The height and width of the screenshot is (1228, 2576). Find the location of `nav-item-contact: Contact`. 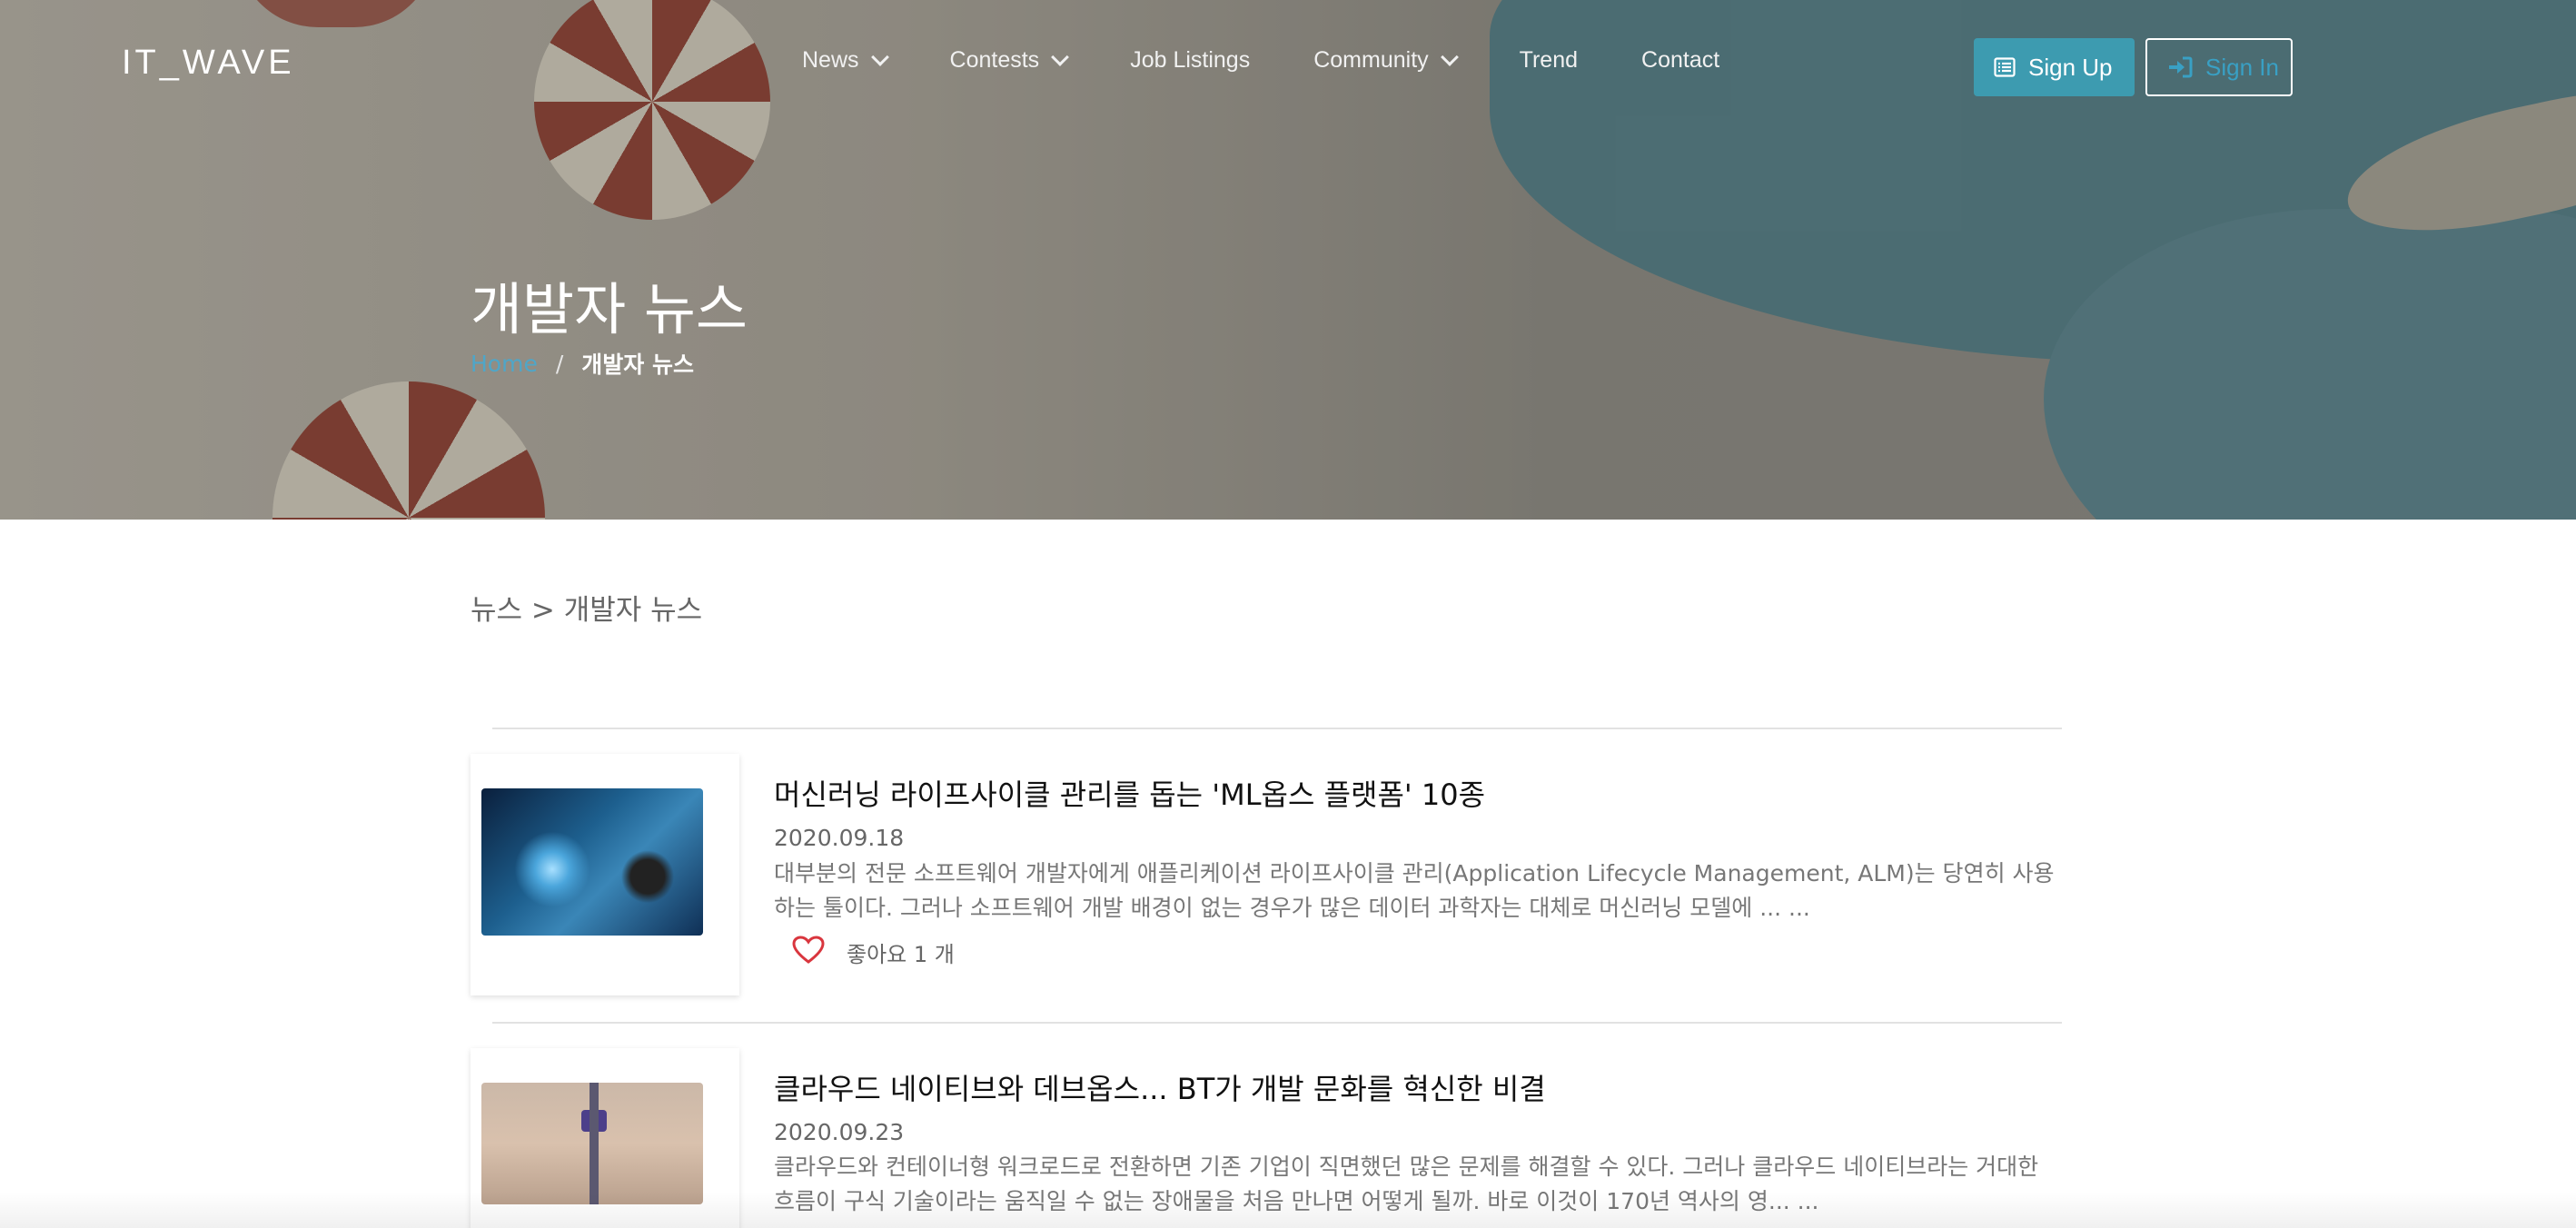

nav-item-contact: Contact is located at coordinates (1680, 60).